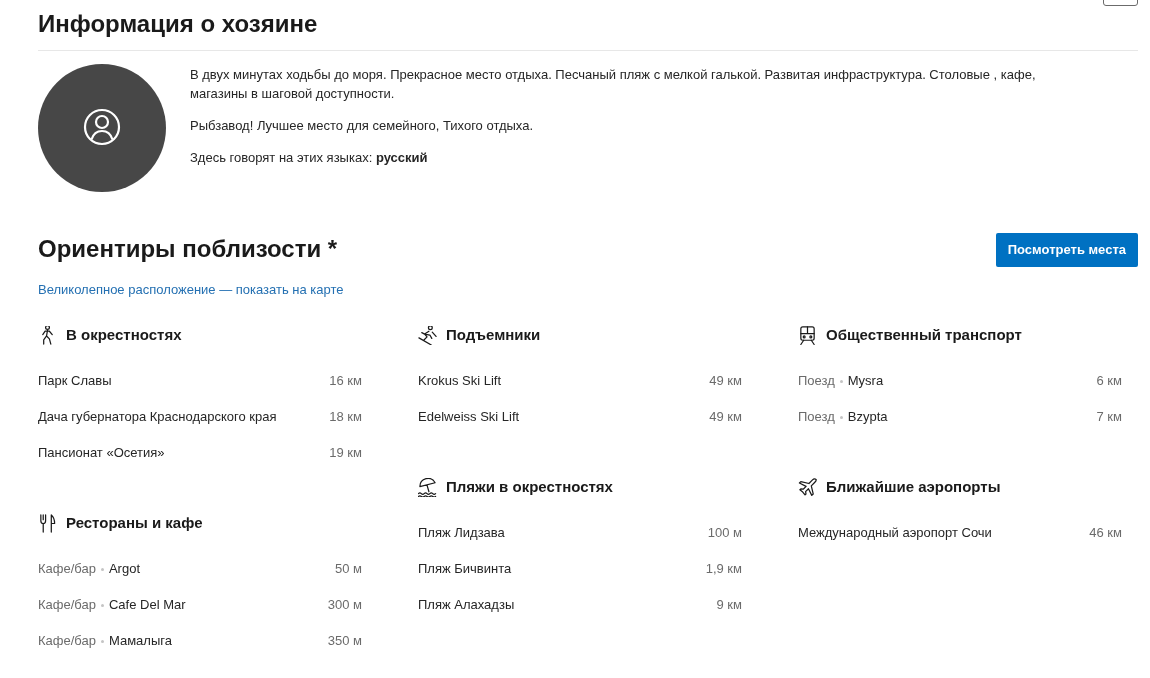 The image size is (1150, 678). Describe the element at coordinates (345, 381) in the screenshot. I see `place-distance: 16 км` at that location.